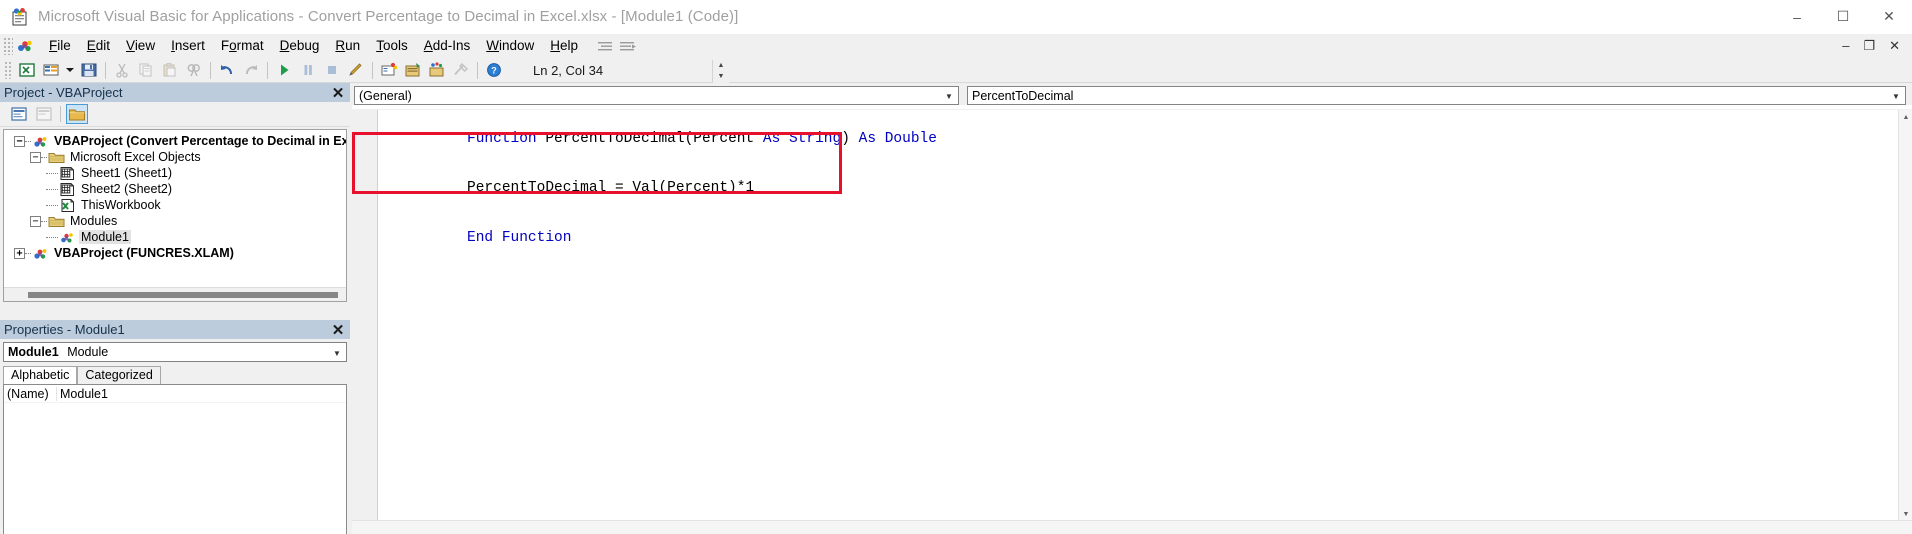 The width and height of the screenshot is (1912, 534). Describe the element at coordinates (284, 70) in the screenshot. I see `run-icon` at that location.